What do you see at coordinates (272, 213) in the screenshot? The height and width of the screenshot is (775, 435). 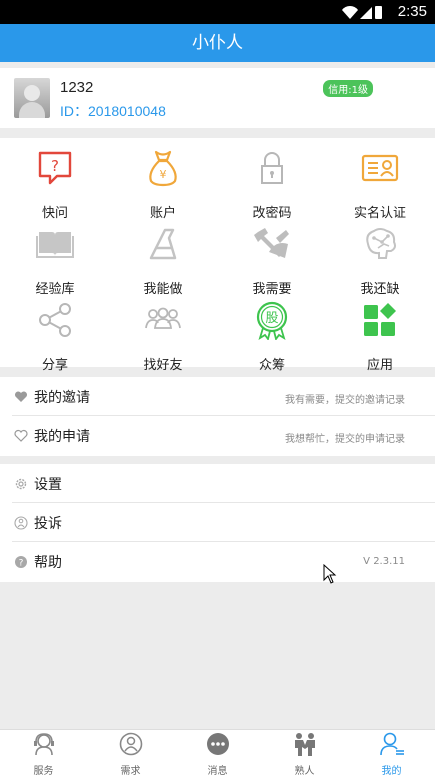 I see `grid-item-label: 改密码` at bounding box center [272, 213].